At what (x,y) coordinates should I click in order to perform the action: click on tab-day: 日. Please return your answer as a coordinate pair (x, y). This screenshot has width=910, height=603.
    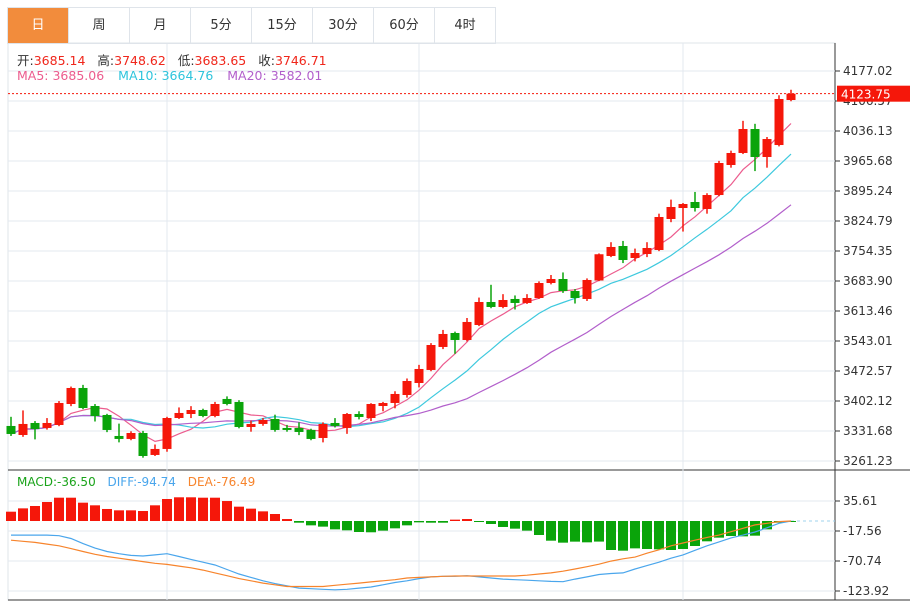
    Looking at the image, I should click on (38, 26).